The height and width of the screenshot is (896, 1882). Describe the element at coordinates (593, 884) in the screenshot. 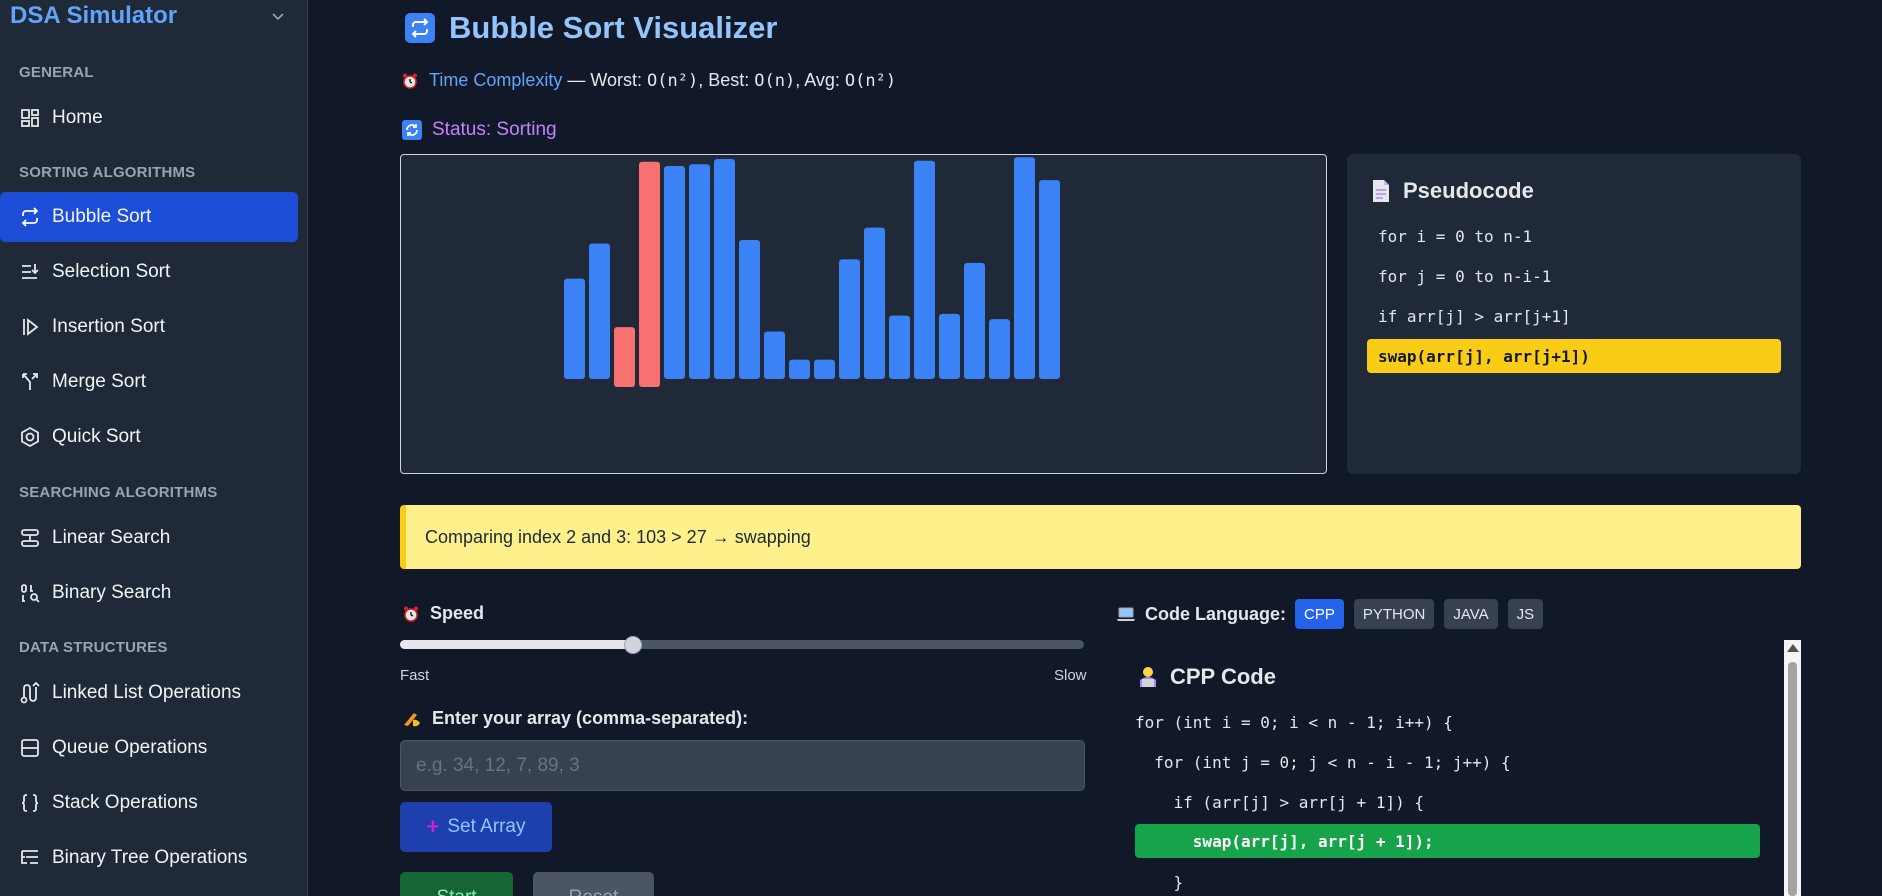

I see `reset-button: Reset` at that location.